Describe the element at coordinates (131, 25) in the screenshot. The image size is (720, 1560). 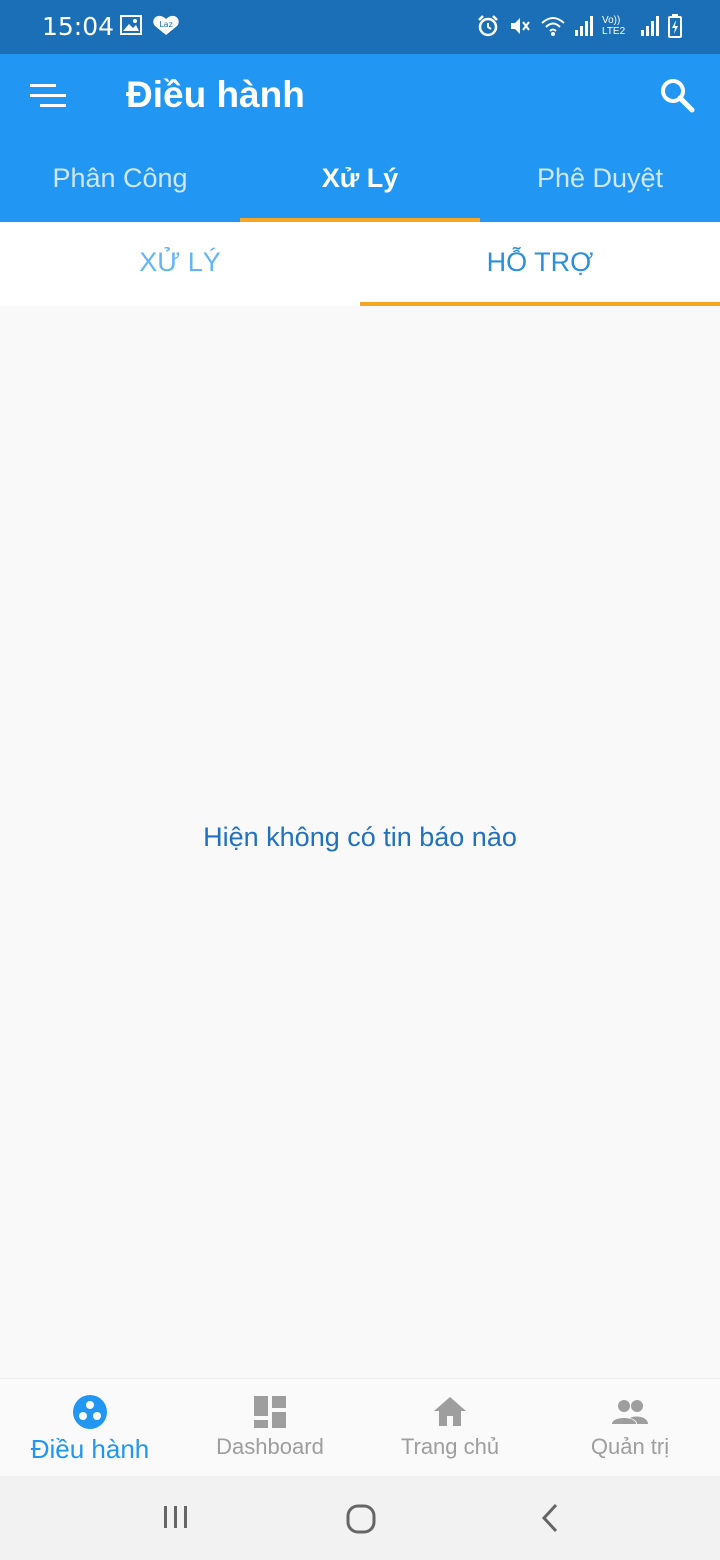
I see `image-icon` at that location.